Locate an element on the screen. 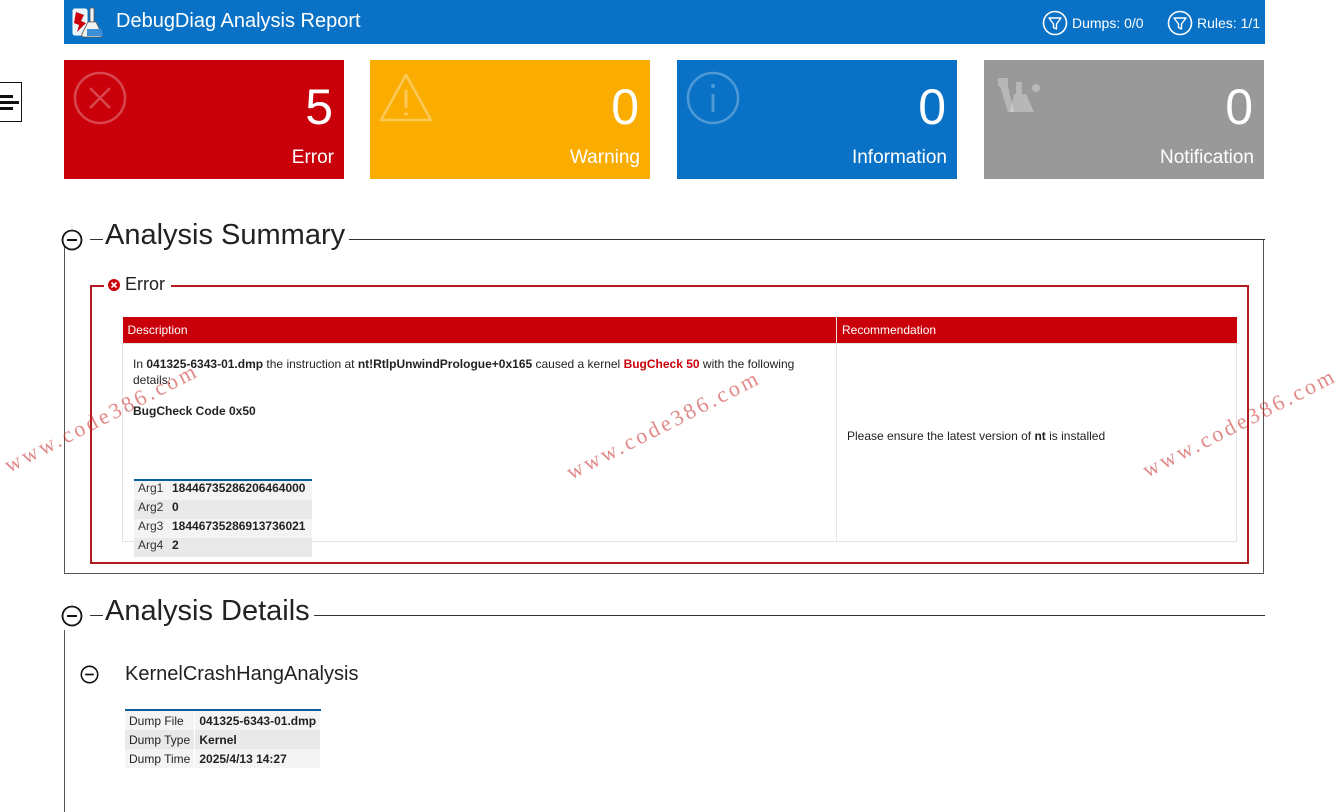 Image resolution: width=1344 pixels, height=812 pixels. text-fragment: caused a kernel is located at coordinates (578, 364).